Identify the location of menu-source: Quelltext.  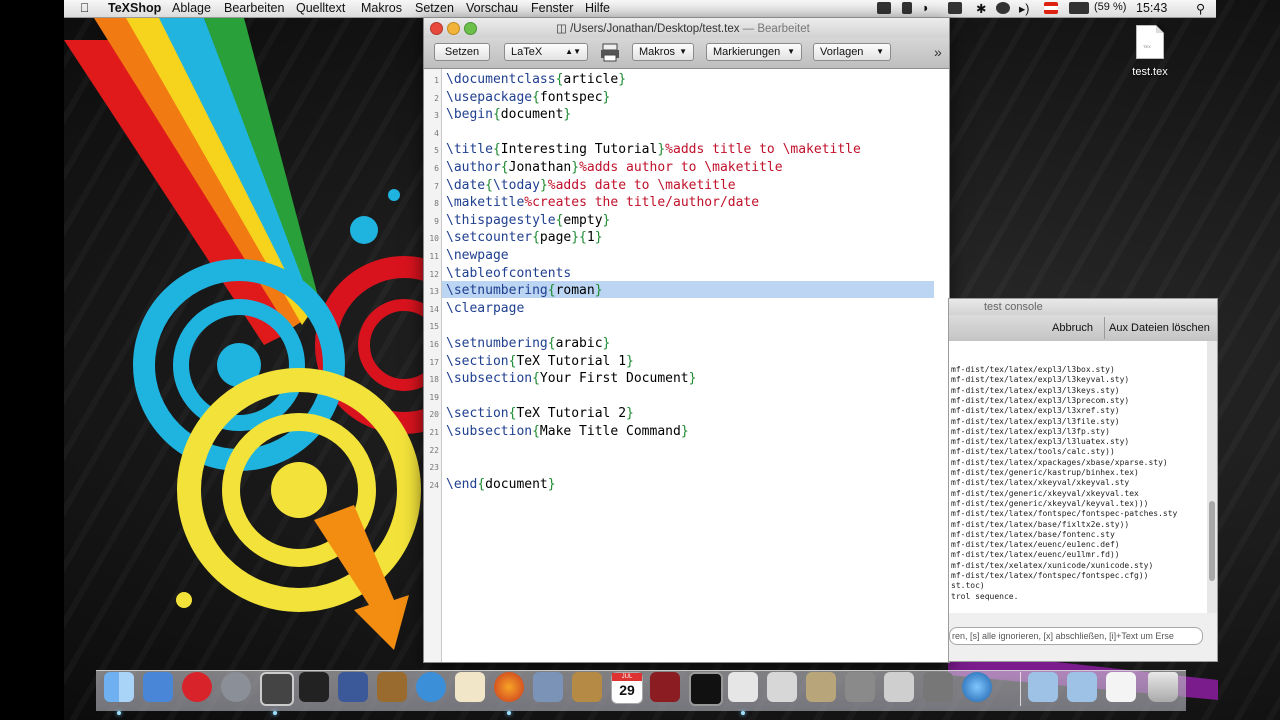
(320, 8).